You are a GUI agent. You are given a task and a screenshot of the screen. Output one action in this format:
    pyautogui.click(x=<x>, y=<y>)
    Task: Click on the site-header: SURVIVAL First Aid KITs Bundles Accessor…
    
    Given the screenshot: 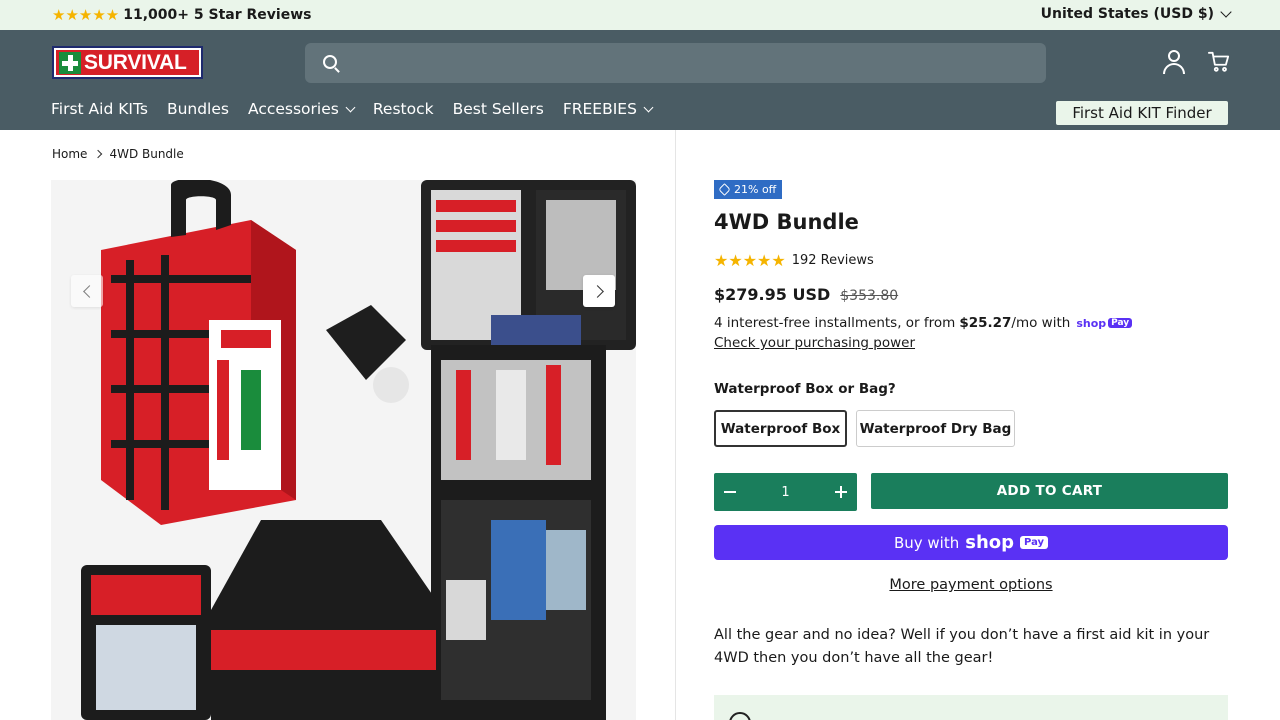 What is the action you would take?
    pyautogui.click(x=640, y=80)
    